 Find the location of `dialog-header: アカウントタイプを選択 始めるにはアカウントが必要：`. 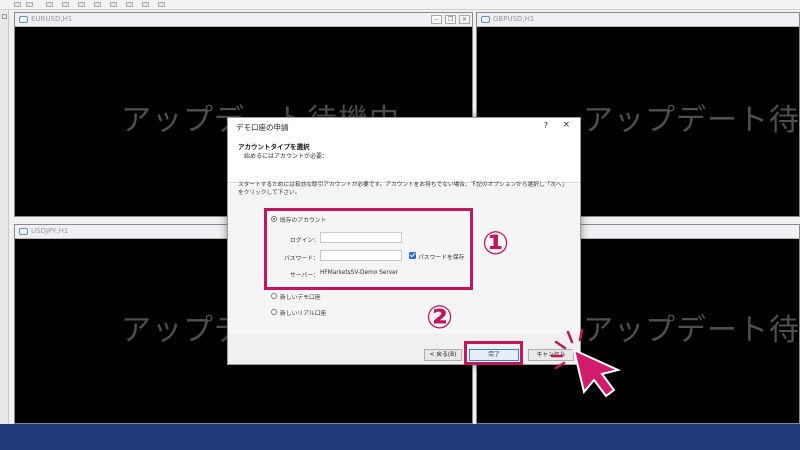

dialog-header: アカウントタイプを選択 始めるにはアカウントが必要： is located at coordinates (404, 158).